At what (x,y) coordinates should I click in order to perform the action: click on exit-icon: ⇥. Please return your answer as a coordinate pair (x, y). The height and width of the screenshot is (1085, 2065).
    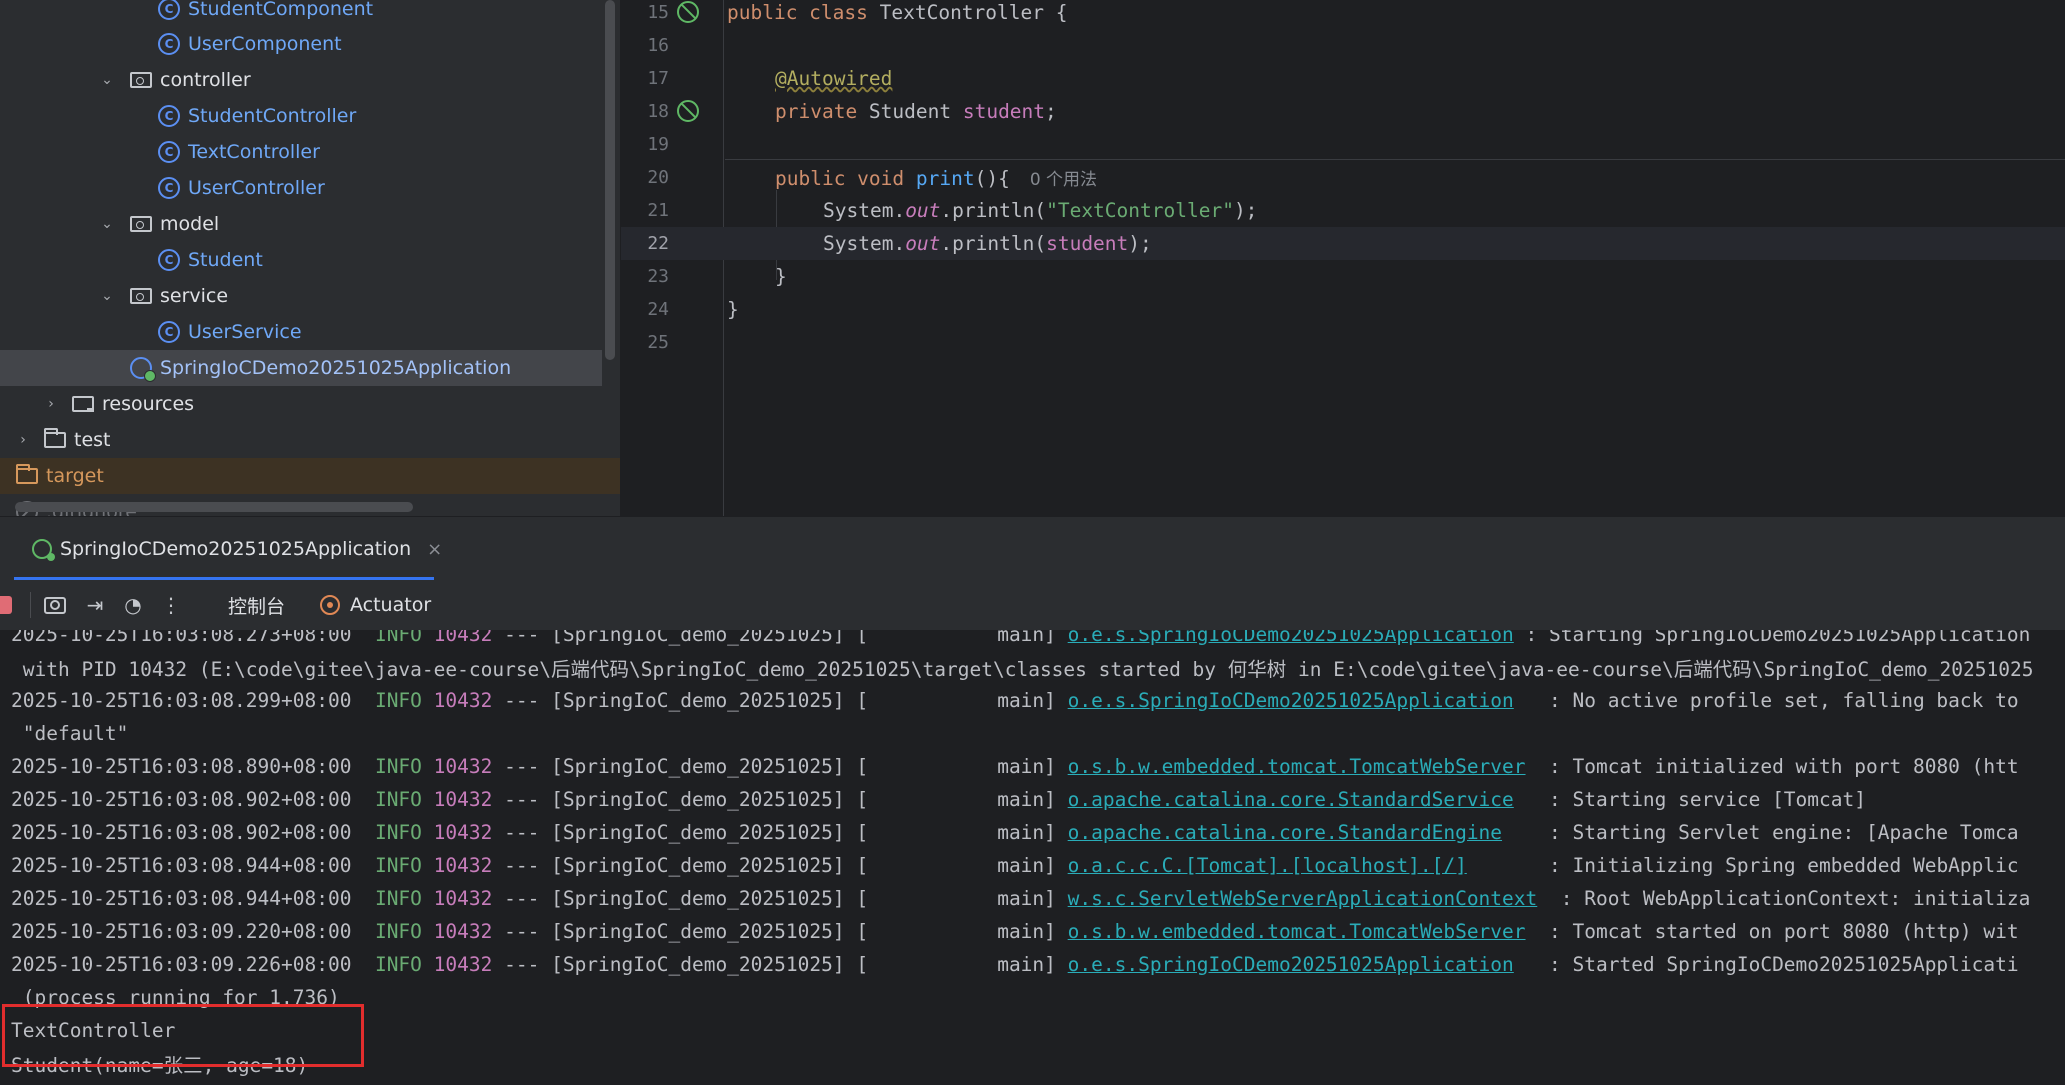
    Looking at the image, I should click on (95, 605).